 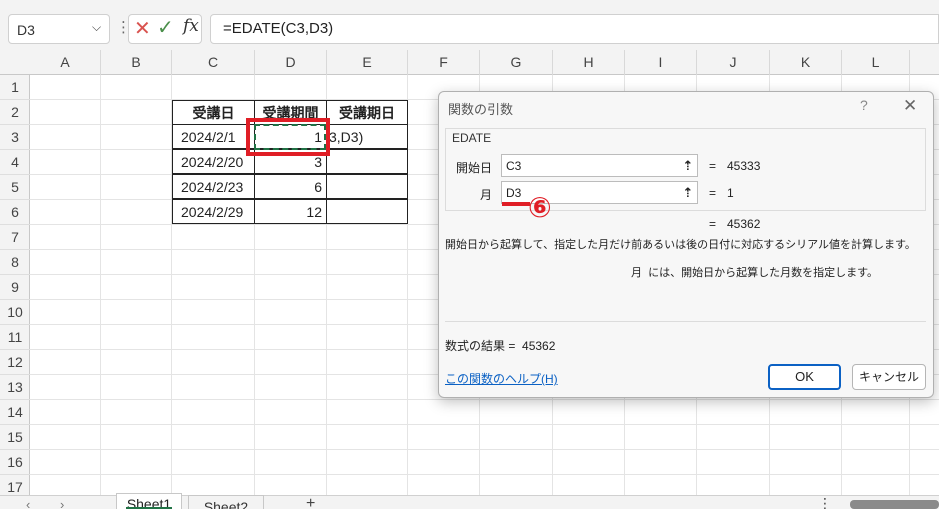 What do you see at coordinates (15, 112) in the screenshot?
I see `row-header-2: 2` at bounding box center [15, 112].